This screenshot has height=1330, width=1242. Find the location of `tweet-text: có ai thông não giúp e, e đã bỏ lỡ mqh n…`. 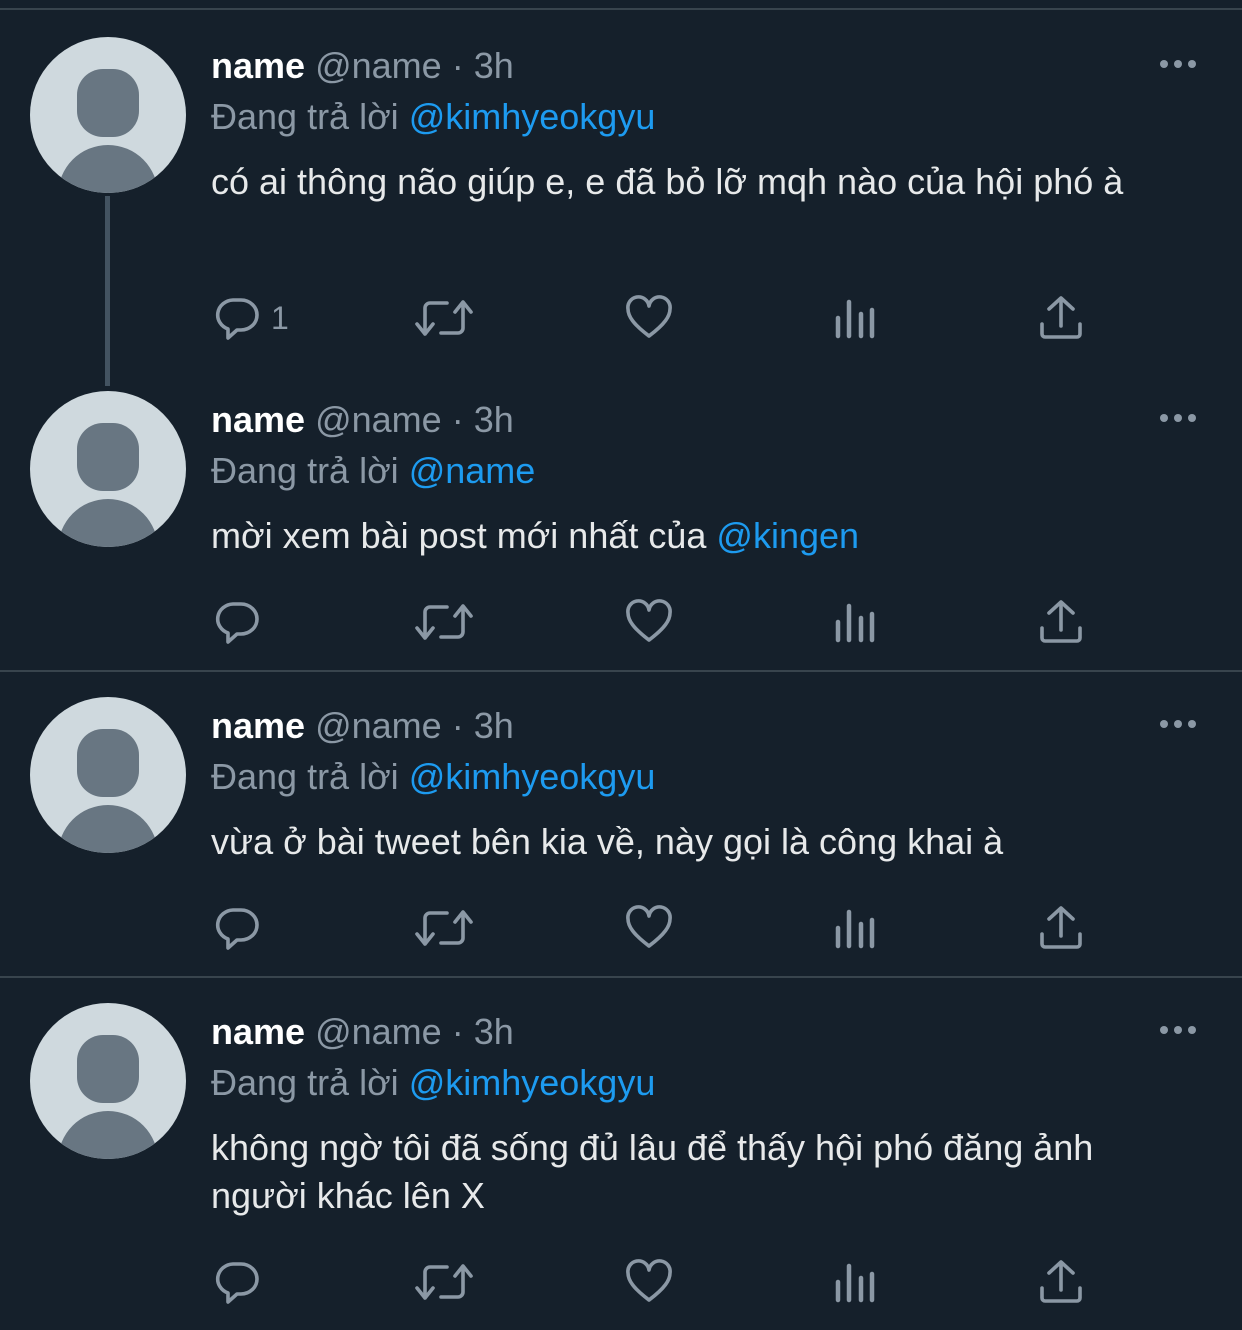

tweet-text: có ai thông não giúp e, e đã bỏ lỡ mqh n… is located at coordinates (667, 181).